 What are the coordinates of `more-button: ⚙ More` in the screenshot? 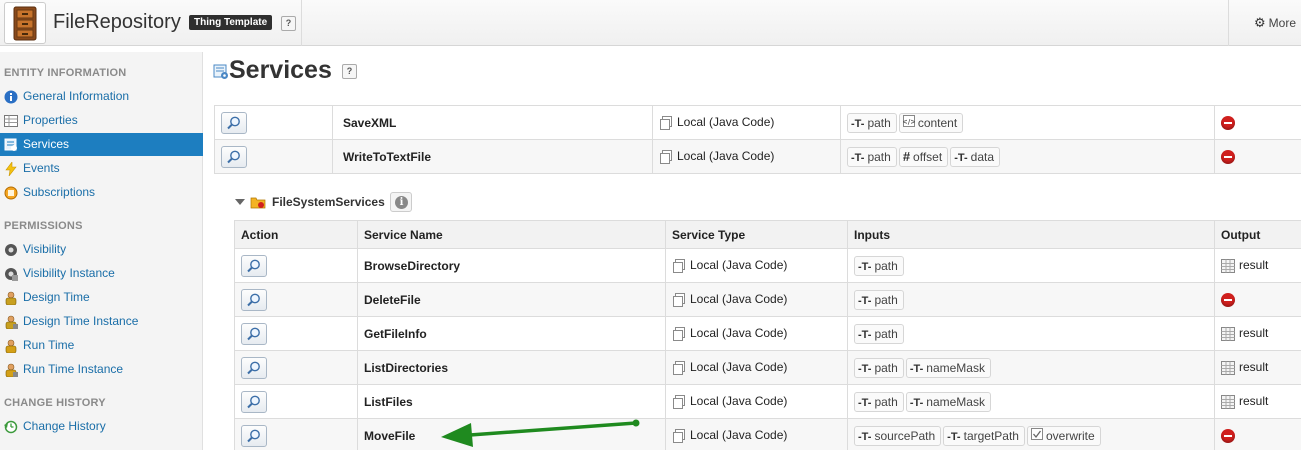 It's located at (1275, 23).